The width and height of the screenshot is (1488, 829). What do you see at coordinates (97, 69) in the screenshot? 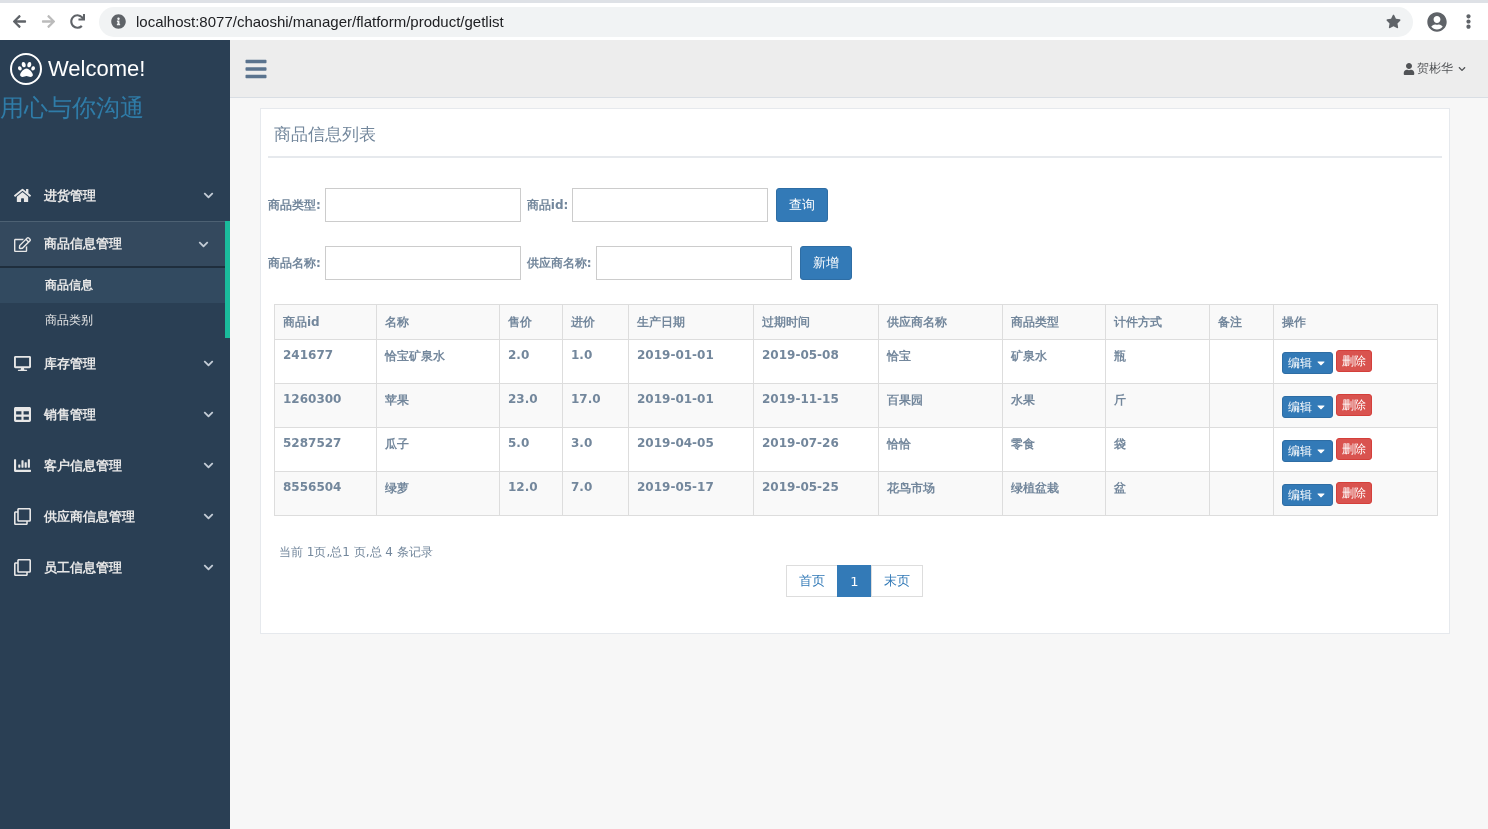
I see `brand-title: Welcome!` at bounding box center [97, 69].